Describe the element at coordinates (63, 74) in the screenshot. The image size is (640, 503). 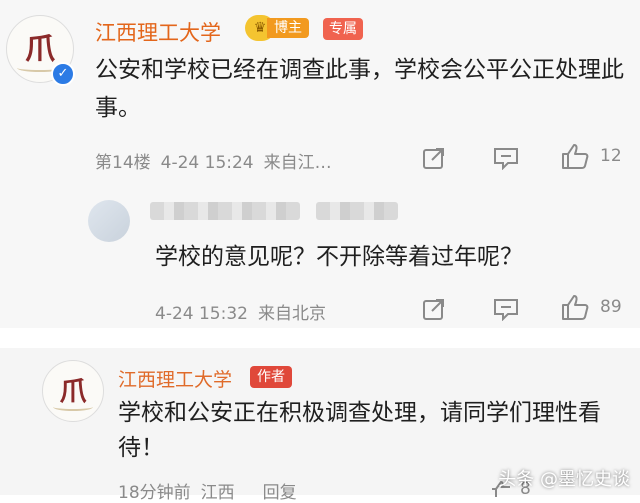
I see `verified-icon: ✓` at that location.